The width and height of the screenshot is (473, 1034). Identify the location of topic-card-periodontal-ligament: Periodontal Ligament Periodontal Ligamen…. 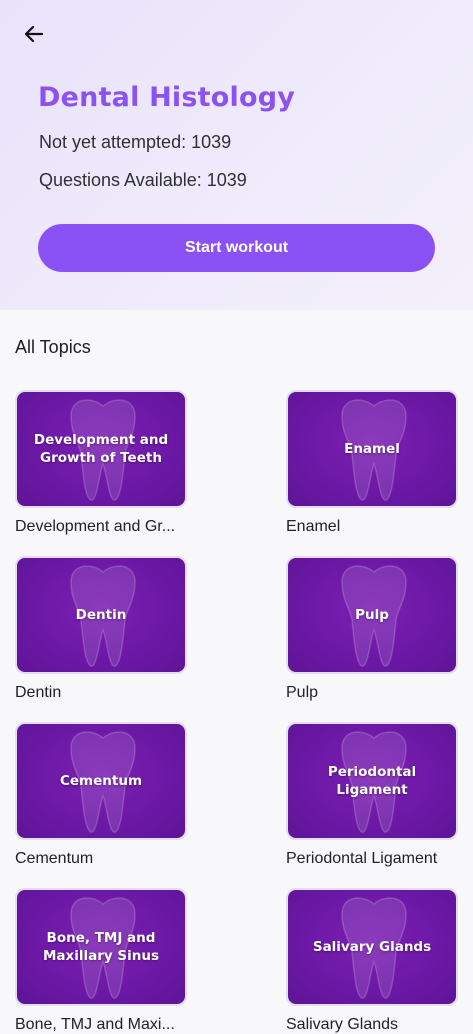
(372, 795).